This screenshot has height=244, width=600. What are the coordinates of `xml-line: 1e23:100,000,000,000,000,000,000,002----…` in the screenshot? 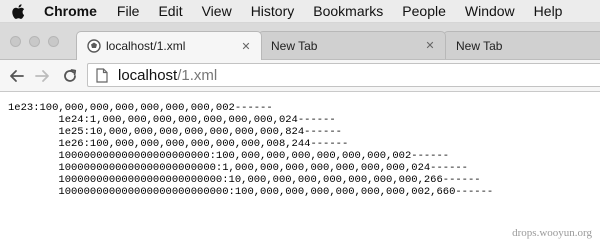 It's located at (140, 108).